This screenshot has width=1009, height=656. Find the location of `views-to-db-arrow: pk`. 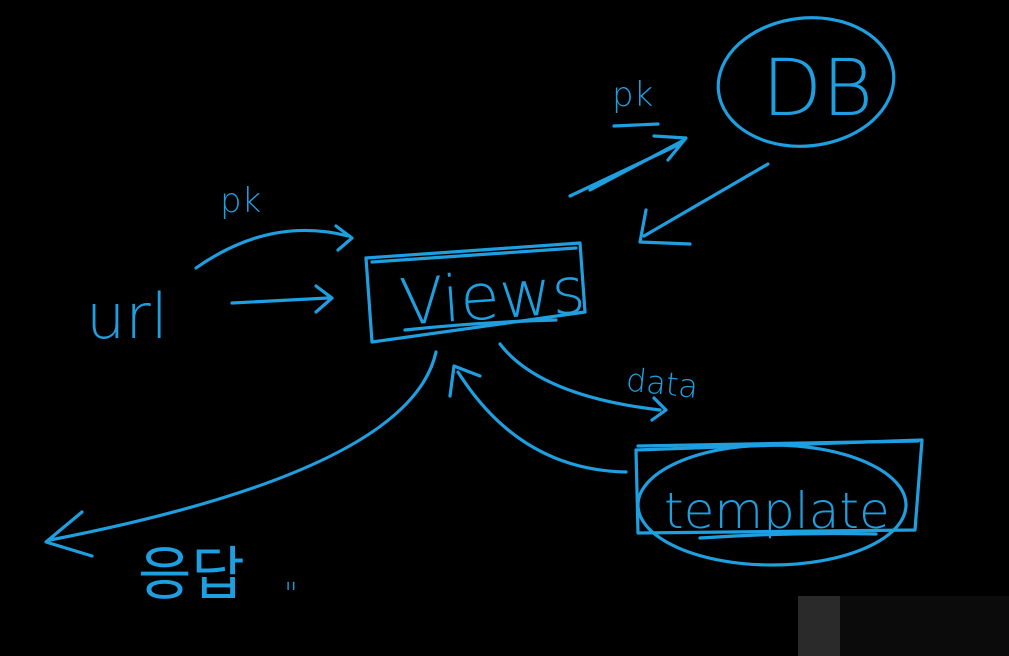

views-to-db-arrow: pk is located at coordinates (628, 136).